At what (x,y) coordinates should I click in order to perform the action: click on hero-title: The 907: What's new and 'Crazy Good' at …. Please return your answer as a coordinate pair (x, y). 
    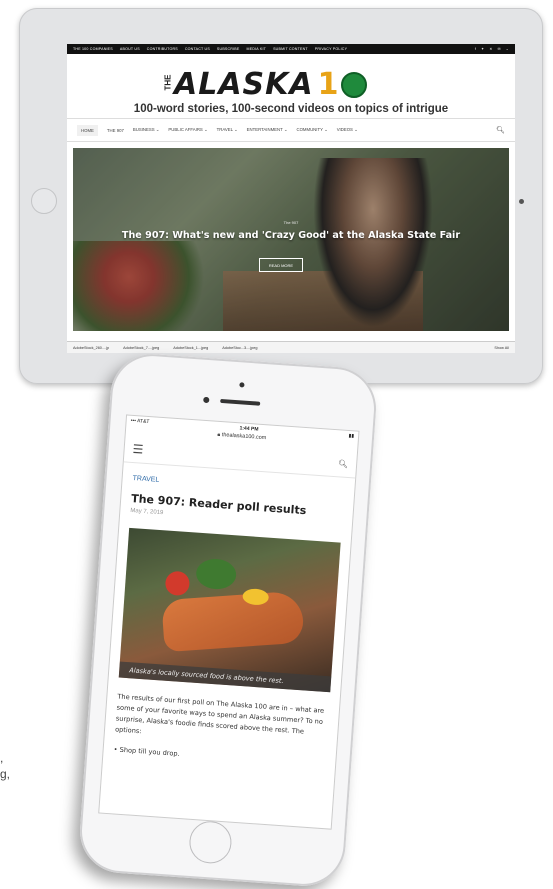
    Looking at the image, I should click on (291, 235).